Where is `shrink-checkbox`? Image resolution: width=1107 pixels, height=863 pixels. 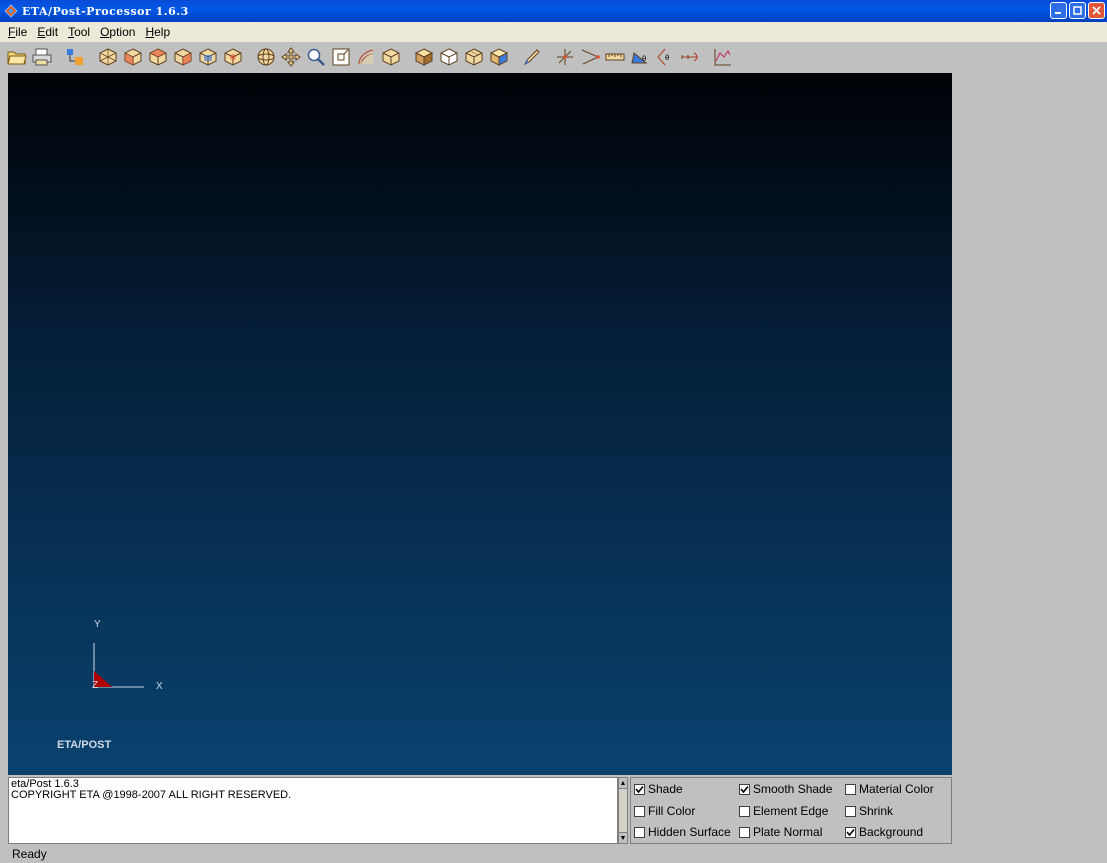
shrink-checkbox is located at coordinates (850, 811).